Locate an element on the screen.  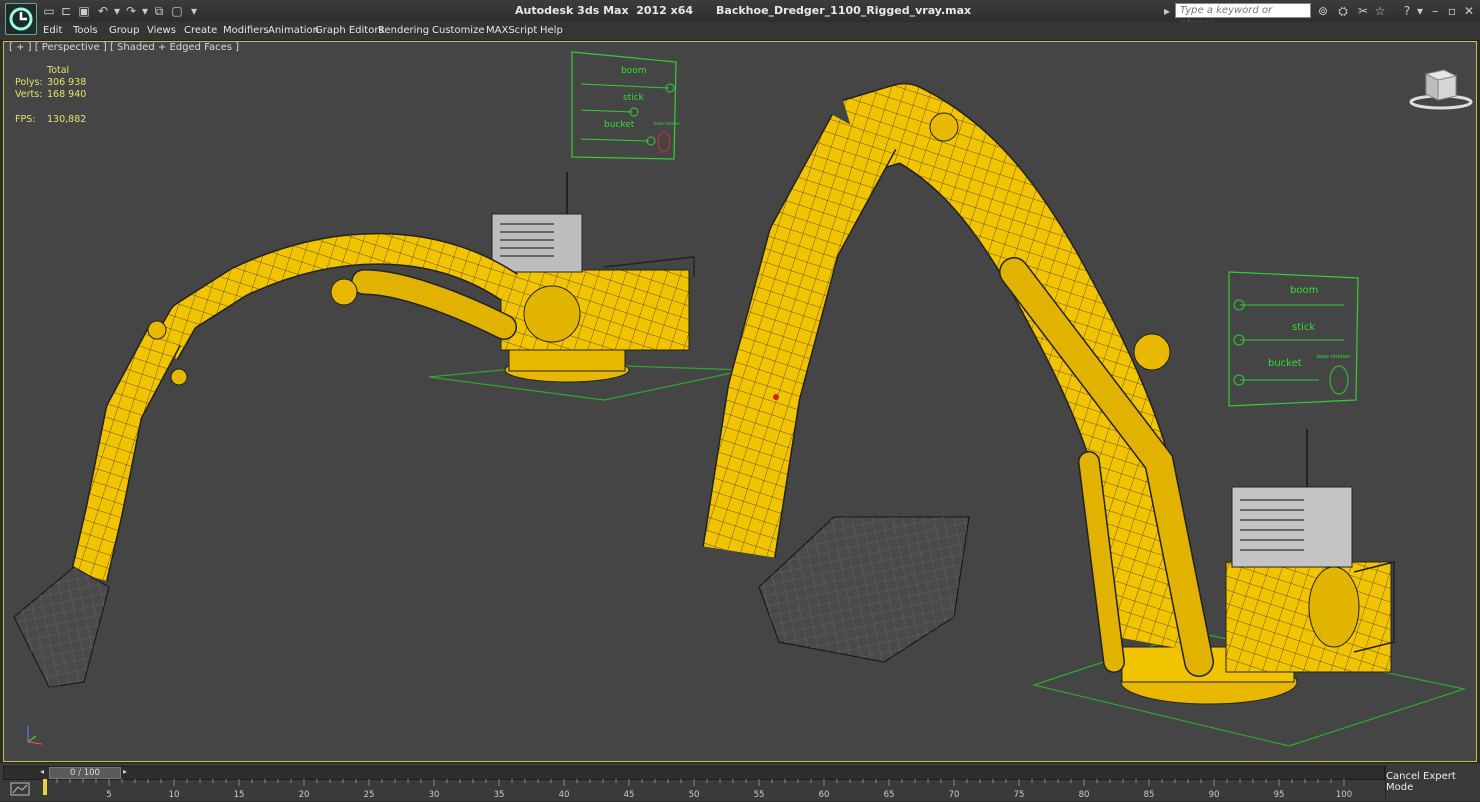
stats-polys-label: Polys: is located at coordinates (29, 82).